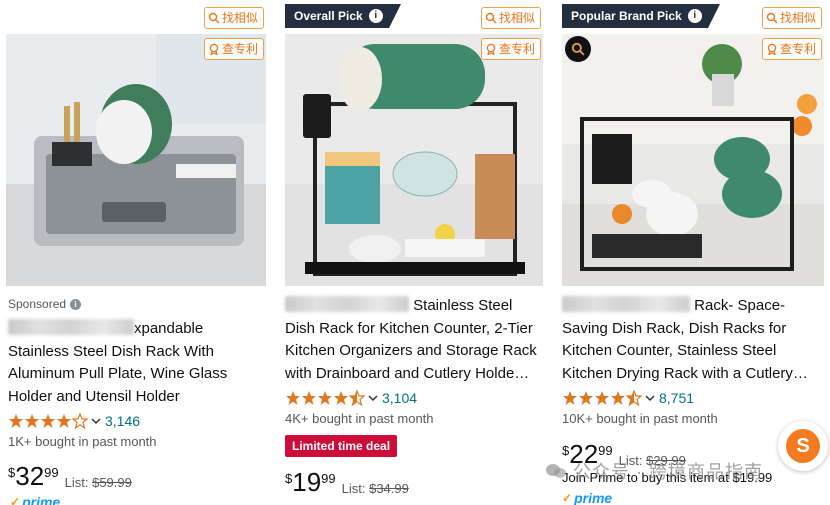 The width and height of the screenshot is (830, 505). I want to click on floating-extension-button: S, so click(803, 446).